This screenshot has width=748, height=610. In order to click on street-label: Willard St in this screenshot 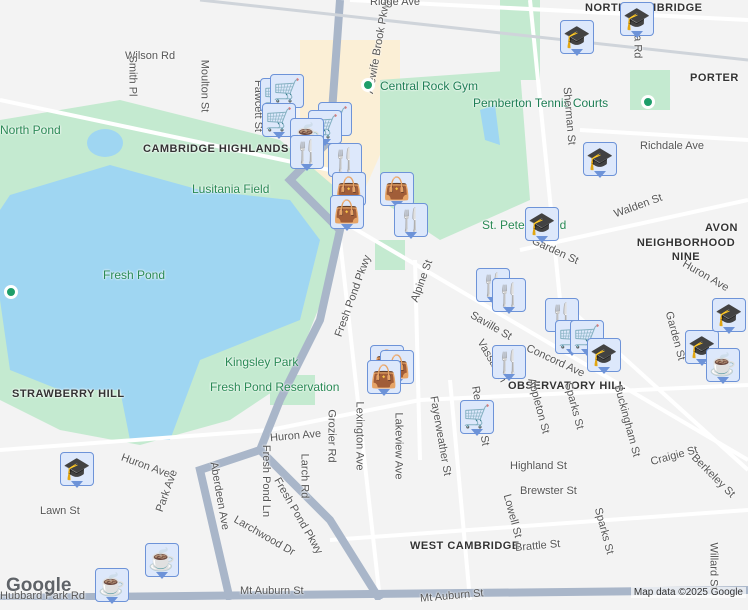, I will do `click(713, 566)`.